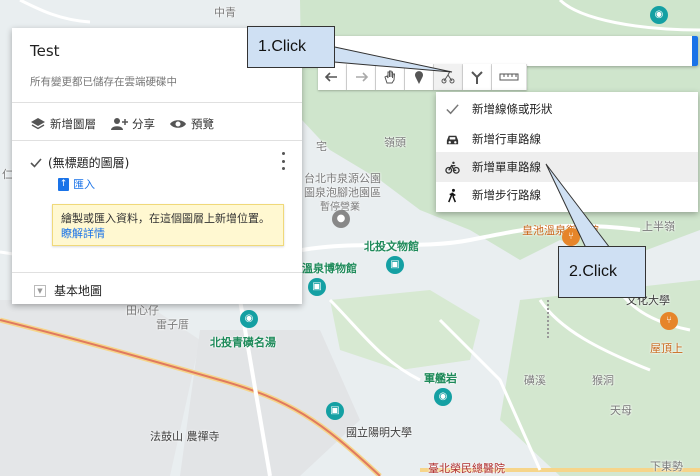  What do you see at coordinates (535, 380) in the screenshot?
I see `map-label: 磺溪` at bounding box center [535, 380].